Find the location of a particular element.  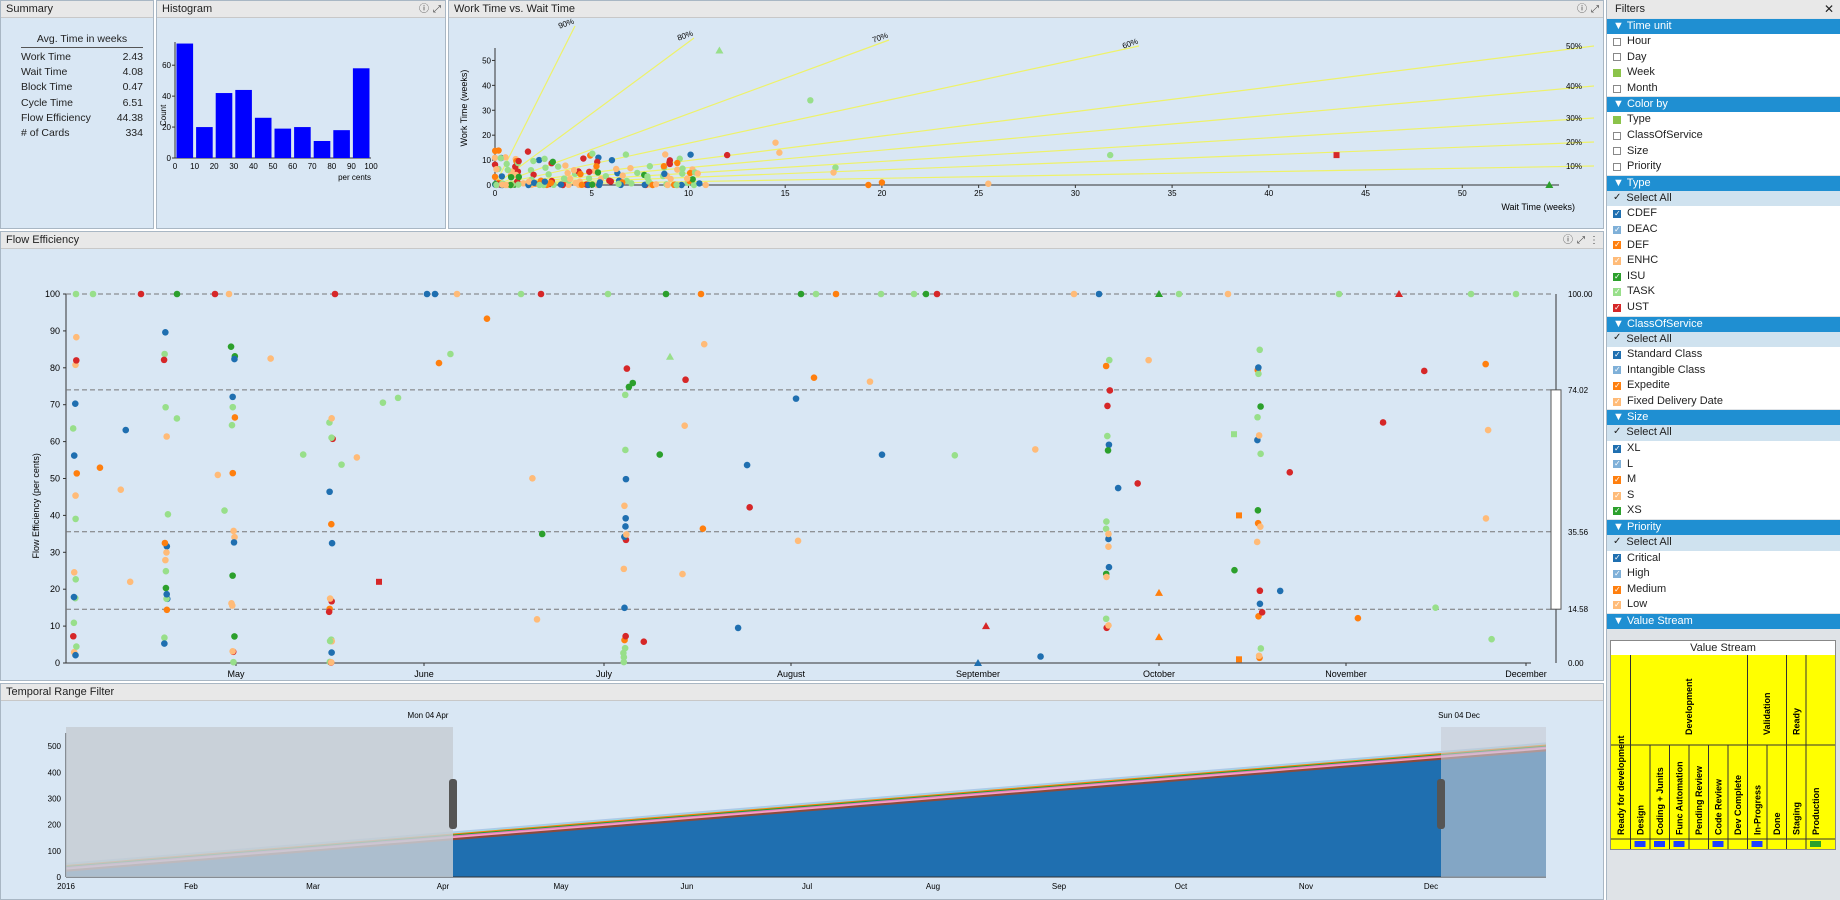

range-handle is located at coordinates (1556, 499).